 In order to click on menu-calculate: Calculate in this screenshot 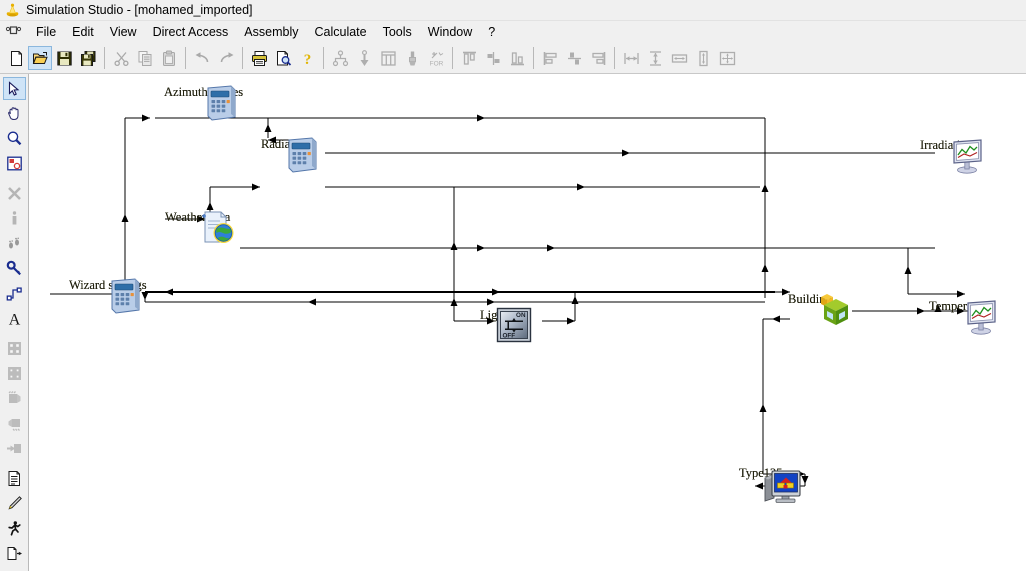, I will do `click(340, 32)`.